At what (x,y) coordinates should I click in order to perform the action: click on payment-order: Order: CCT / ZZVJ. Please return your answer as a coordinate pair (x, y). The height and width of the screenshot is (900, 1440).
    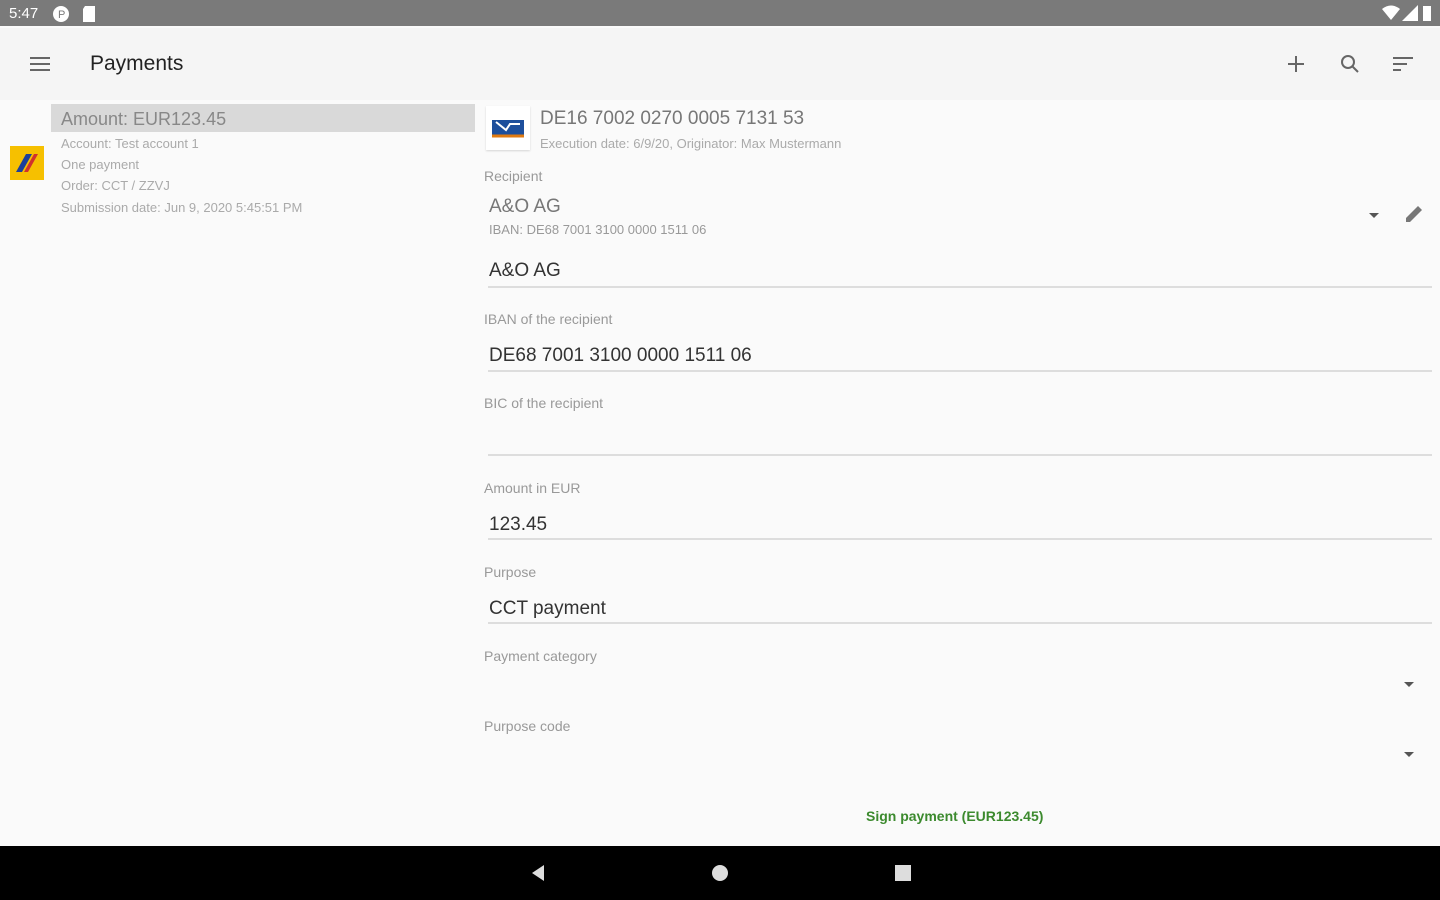
    Looking at the image, I should click on (115, 185).